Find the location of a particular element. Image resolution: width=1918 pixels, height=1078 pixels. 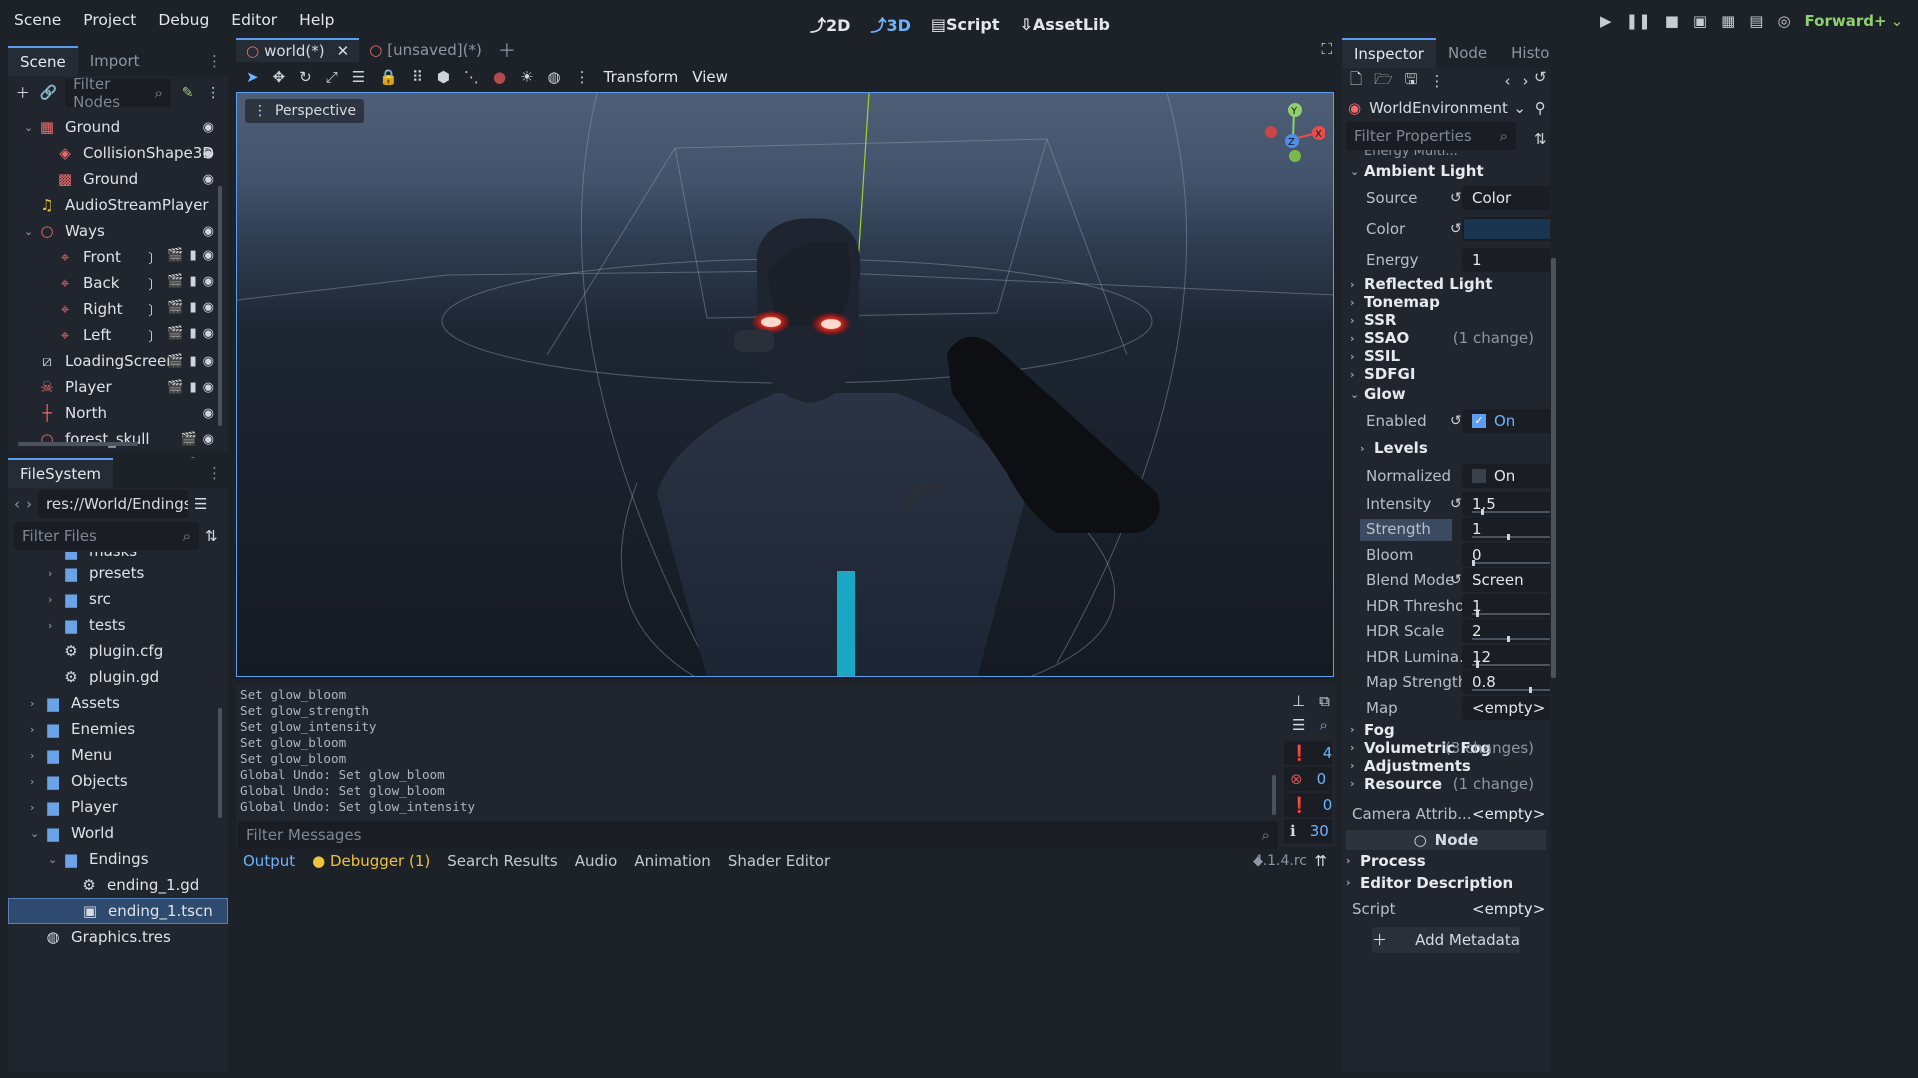

attach-script-icon: ✎ is located at coordinates (188, 93).